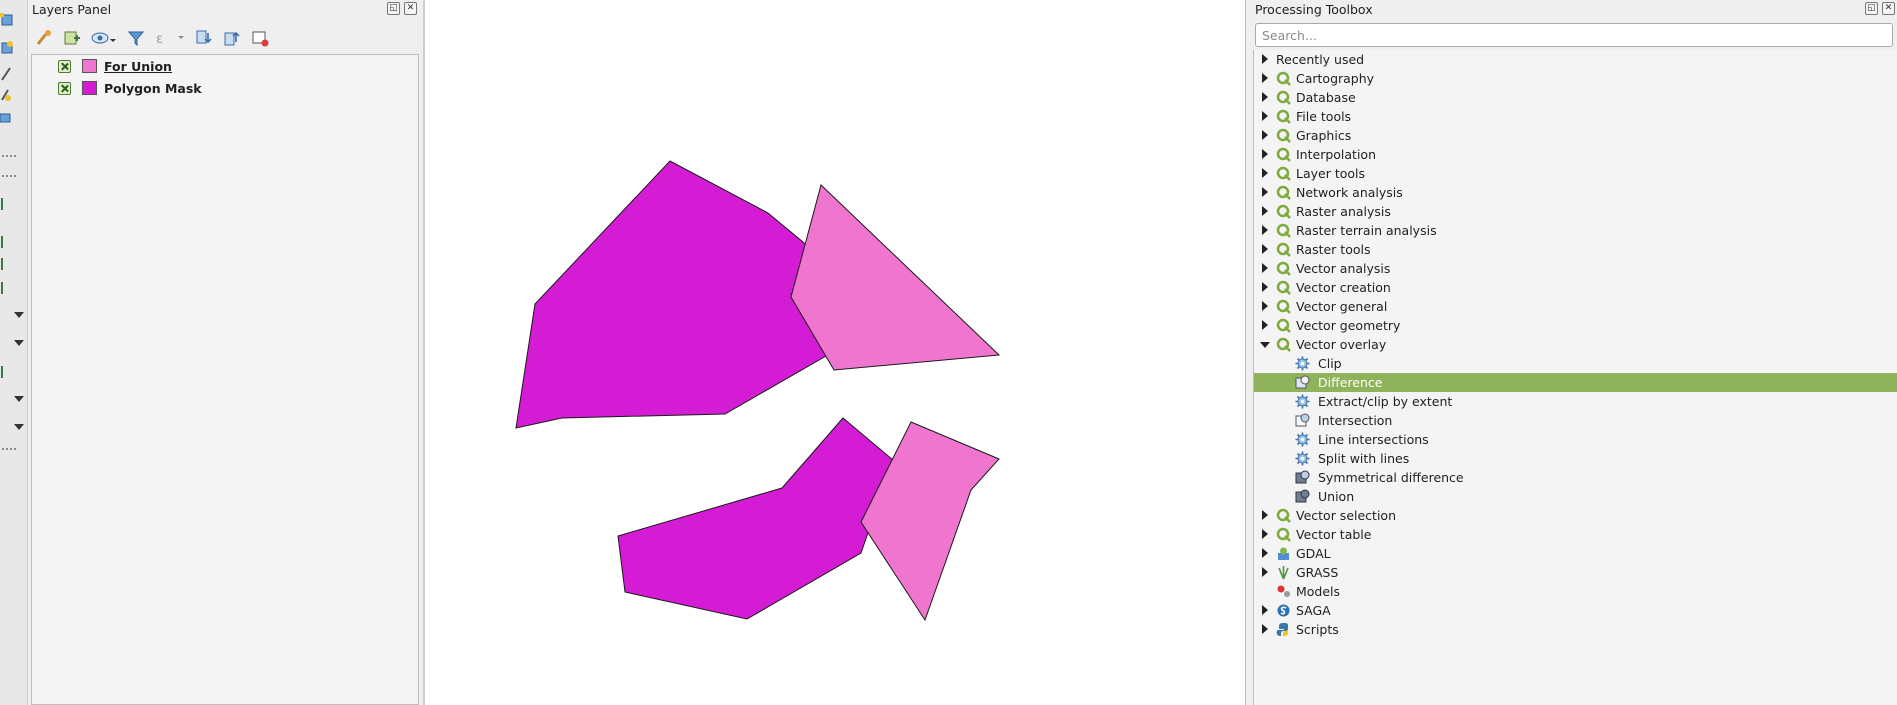 The height and width of the screenshot is (705, 1897). What do you see at coordinates (1575, 610) in the screenshot?
I see `tree-group-saga: SAGA` at bounding box center [1575, 610].